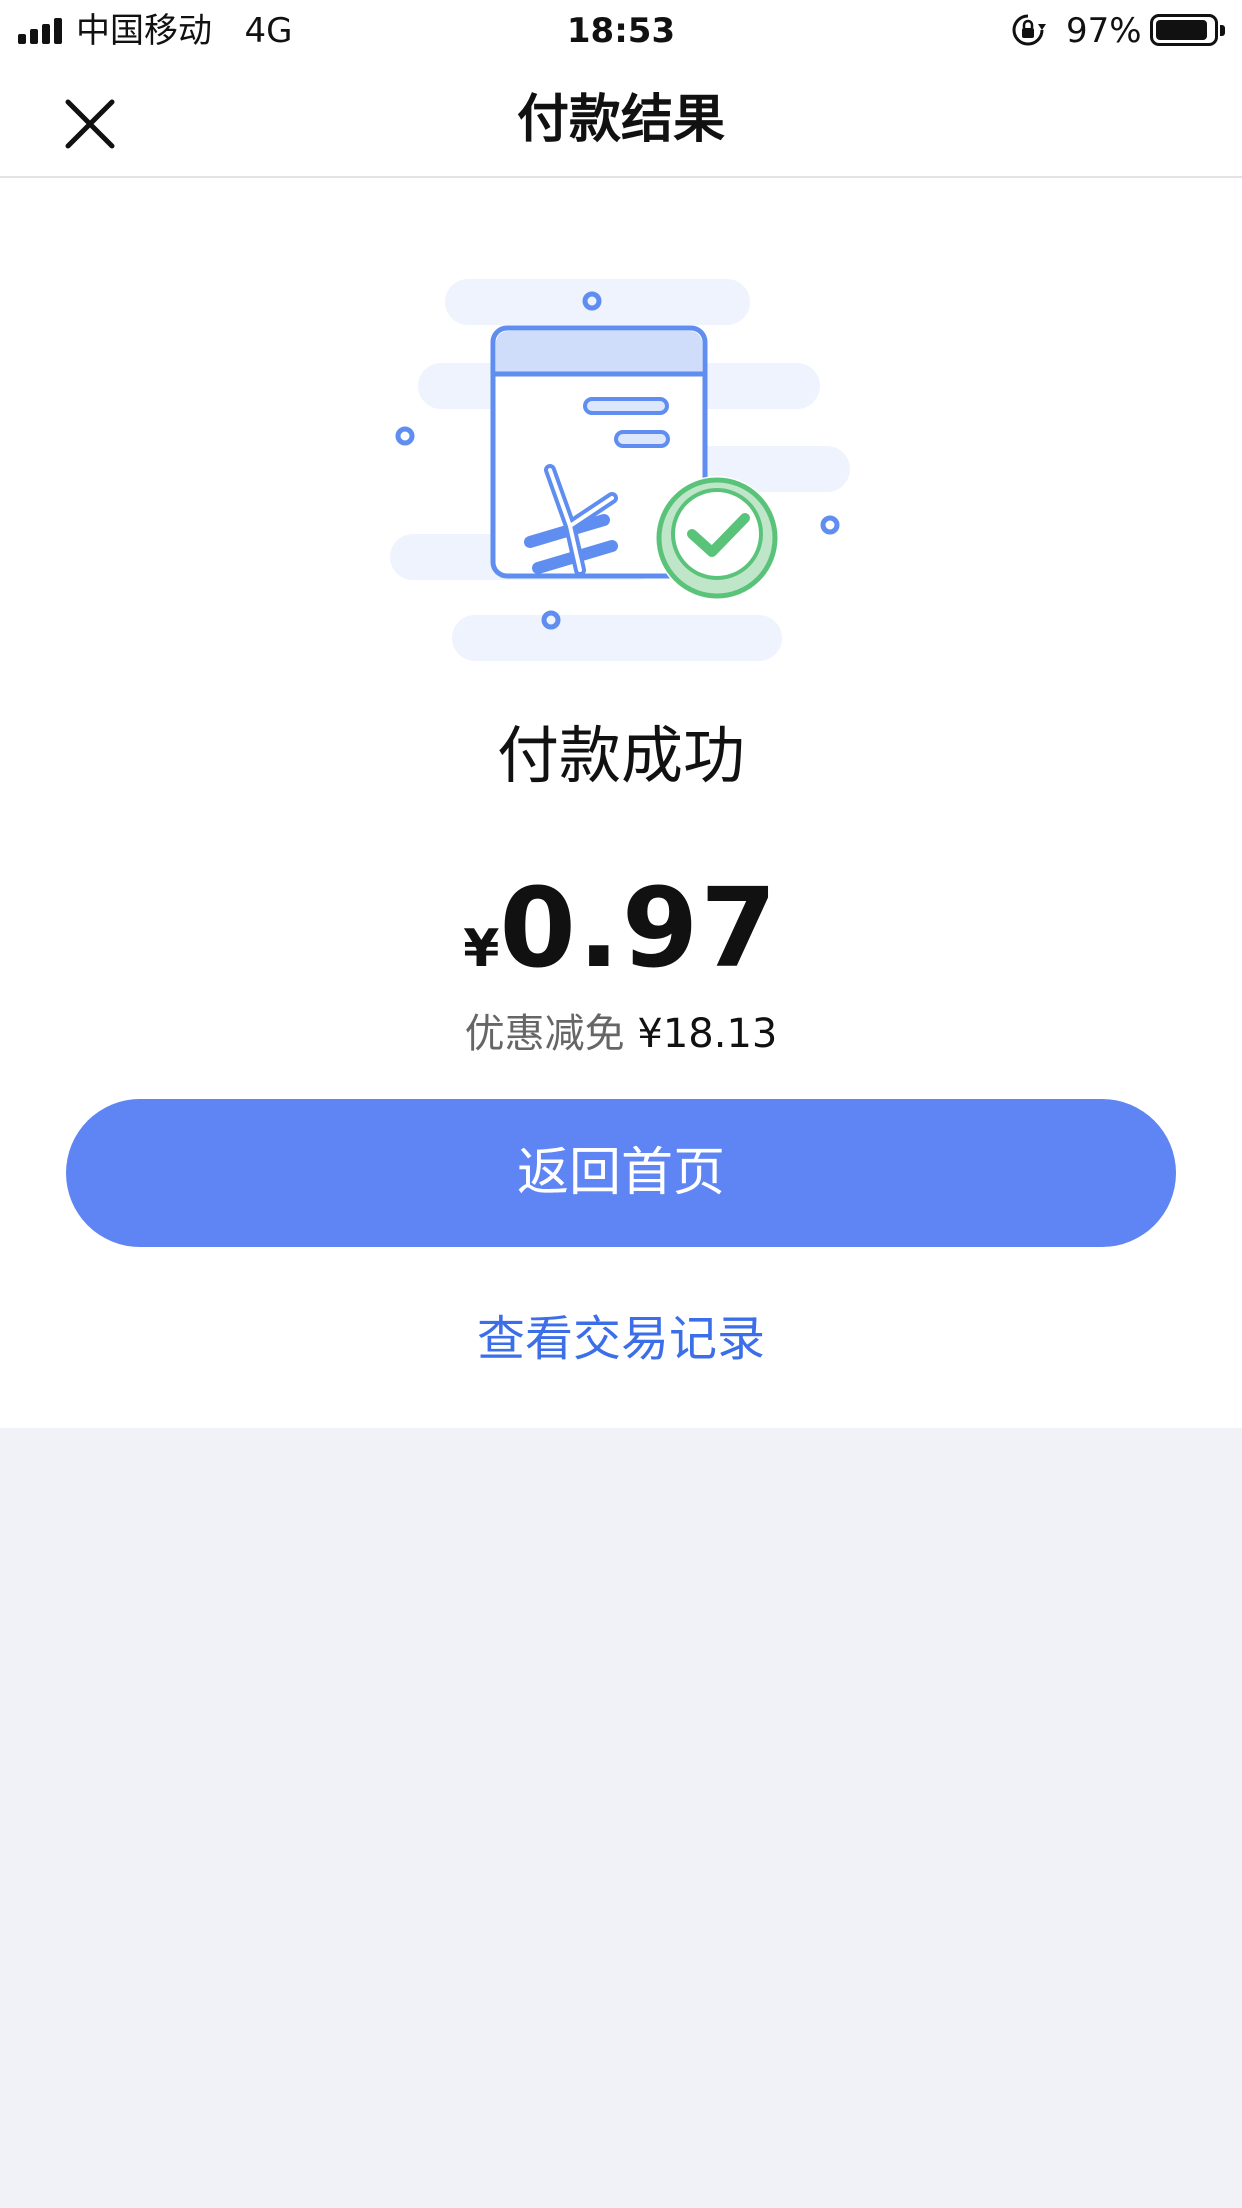  What do you see at coordinates (620, 470) in the screenshot?
I see `payment-success-illustration` at bounding box center [620, 470].